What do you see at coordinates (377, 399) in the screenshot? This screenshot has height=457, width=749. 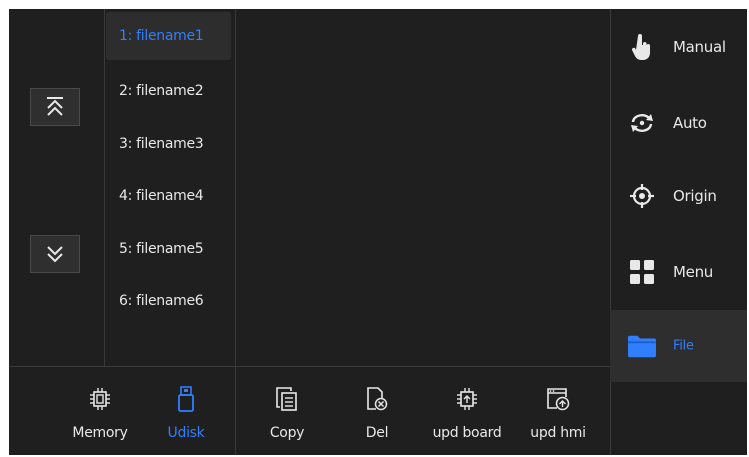 I see `delete-file-icon` at bounding box center [377, 399].